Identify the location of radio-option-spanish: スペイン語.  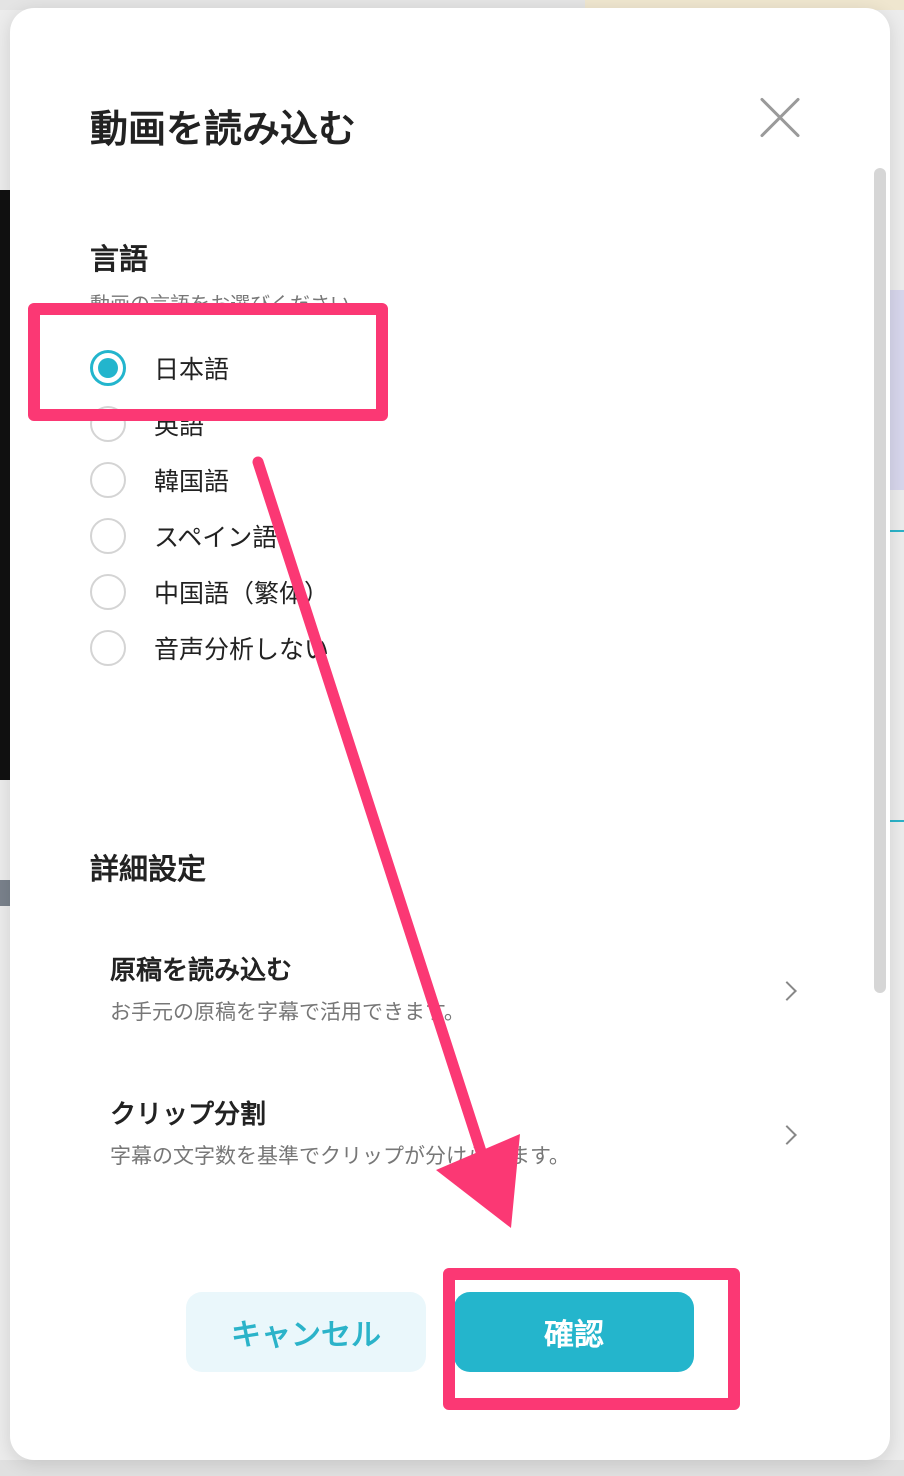
(290, 536).